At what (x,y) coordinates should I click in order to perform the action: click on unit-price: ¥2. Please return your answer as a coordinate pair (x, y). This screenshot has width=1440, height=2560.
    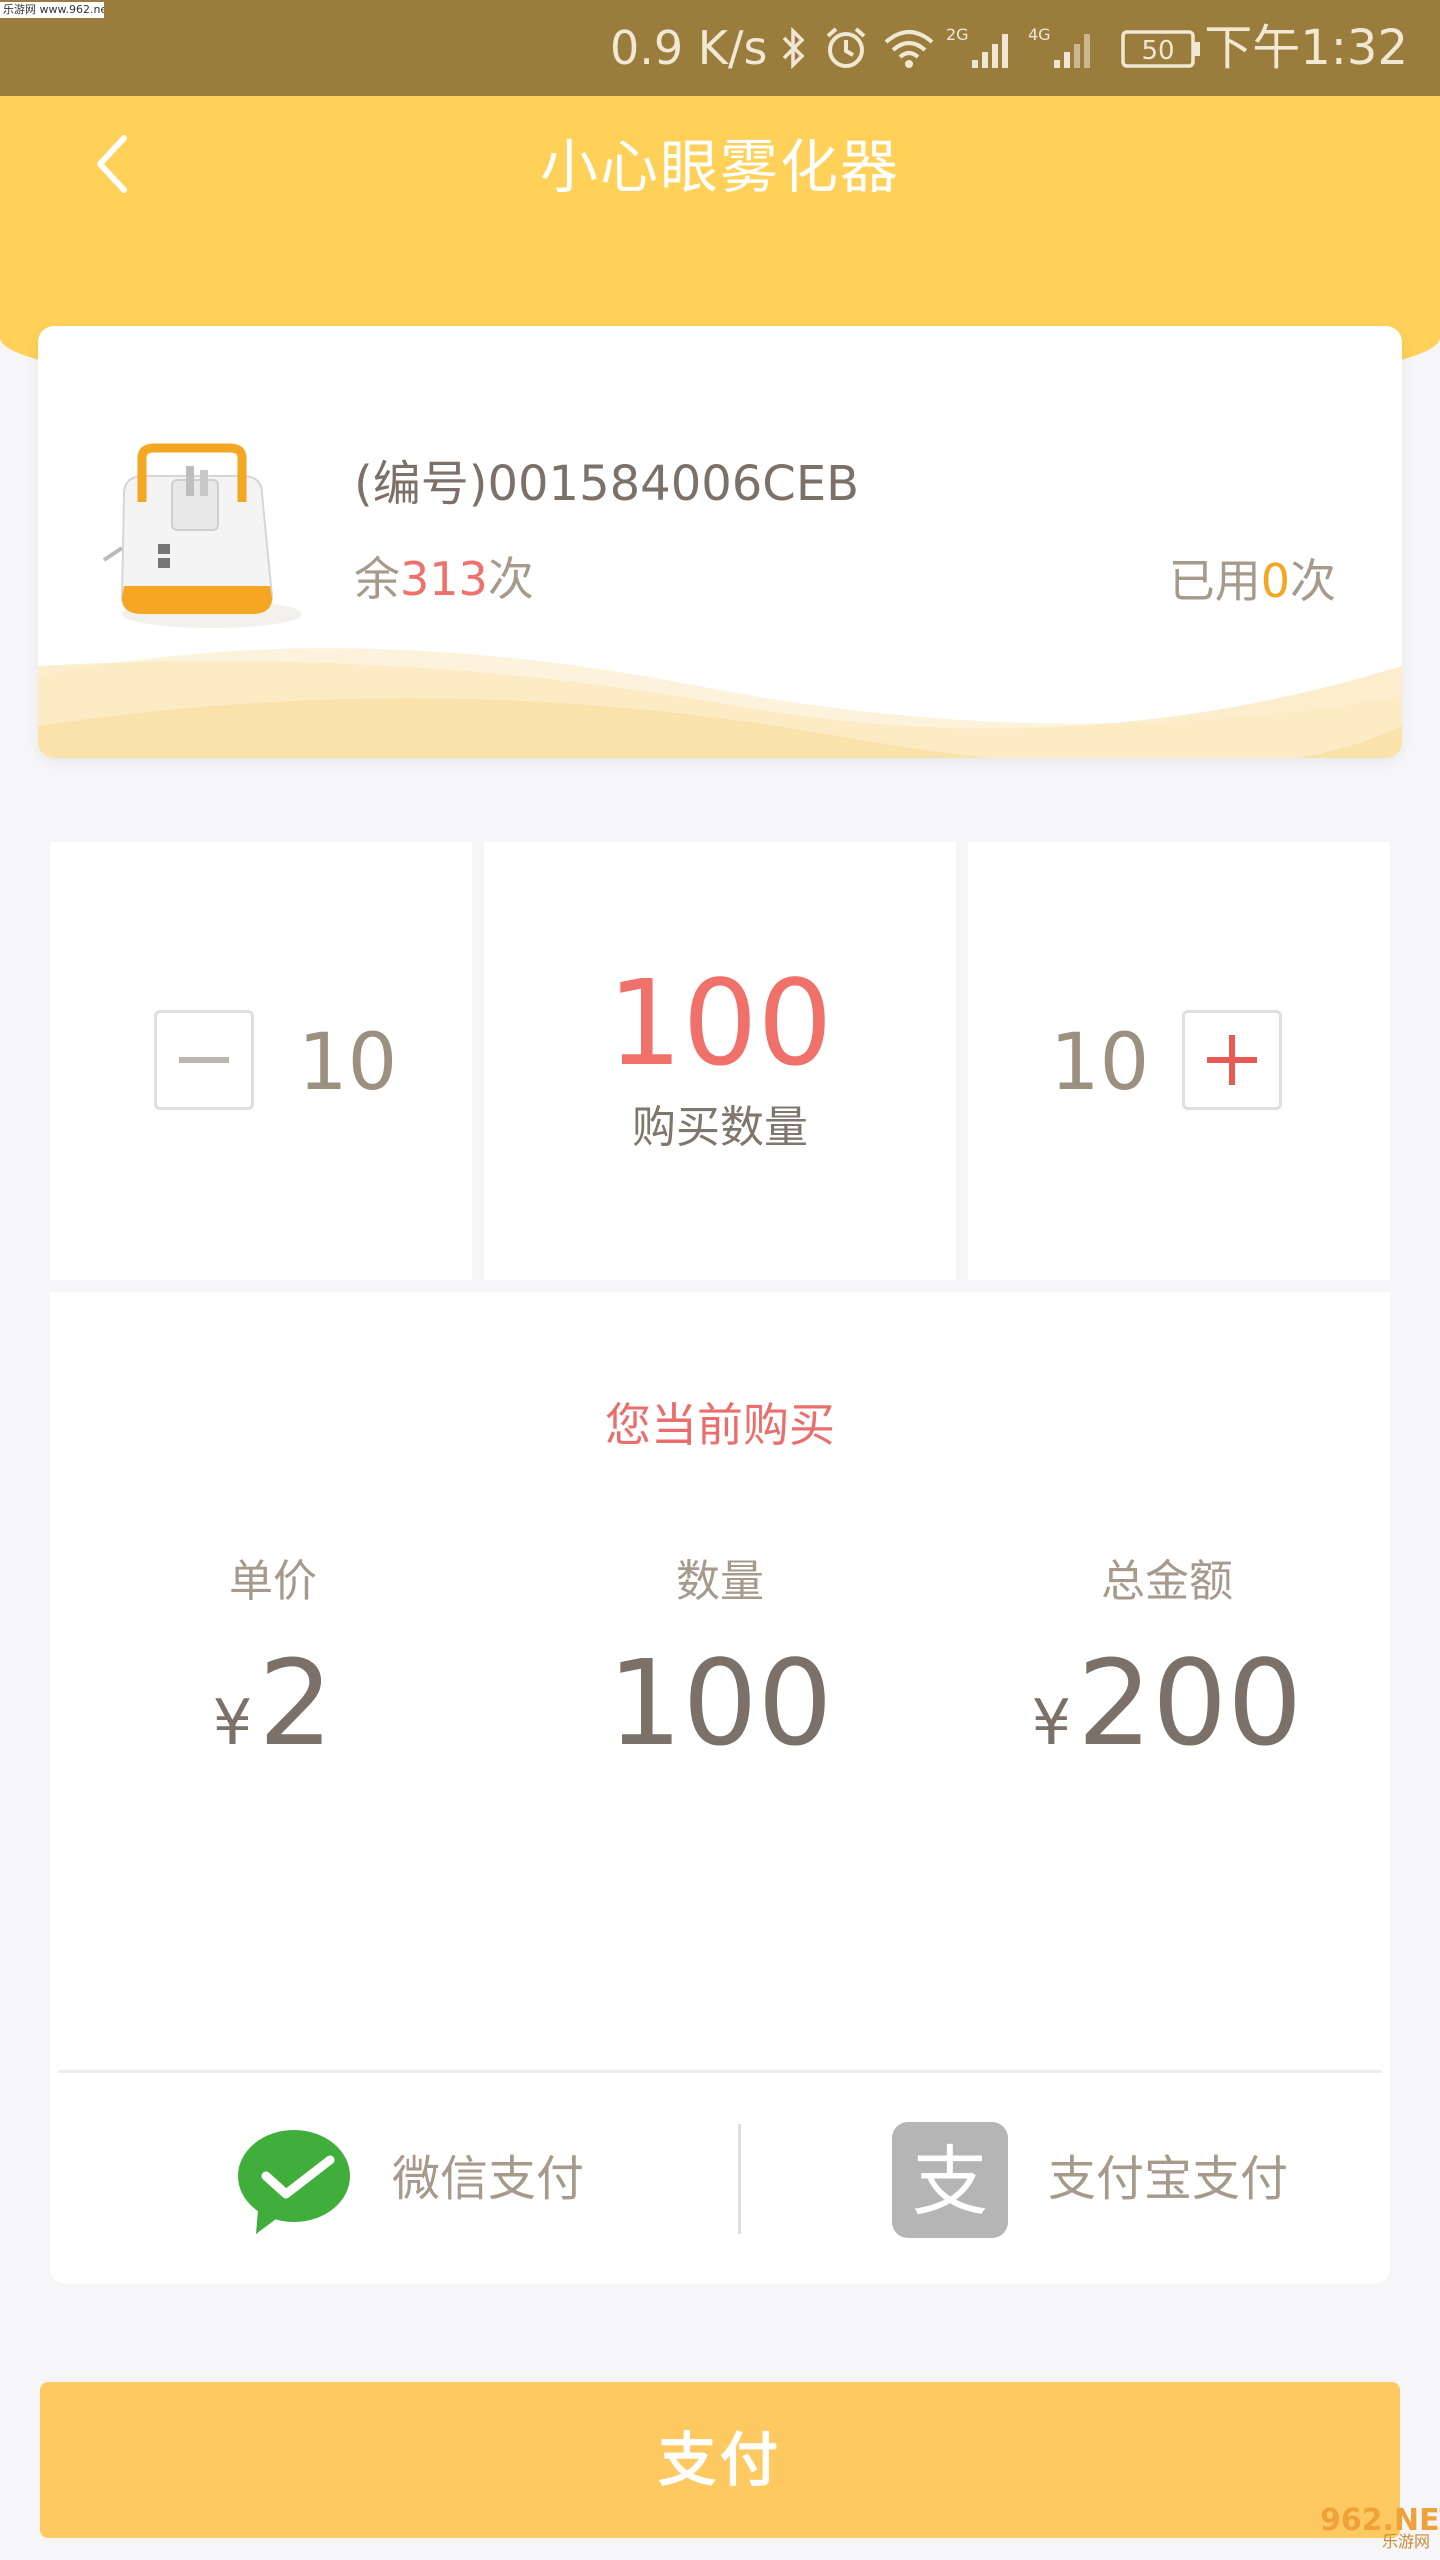
    Looking at the image, I should click on (273, 1713).